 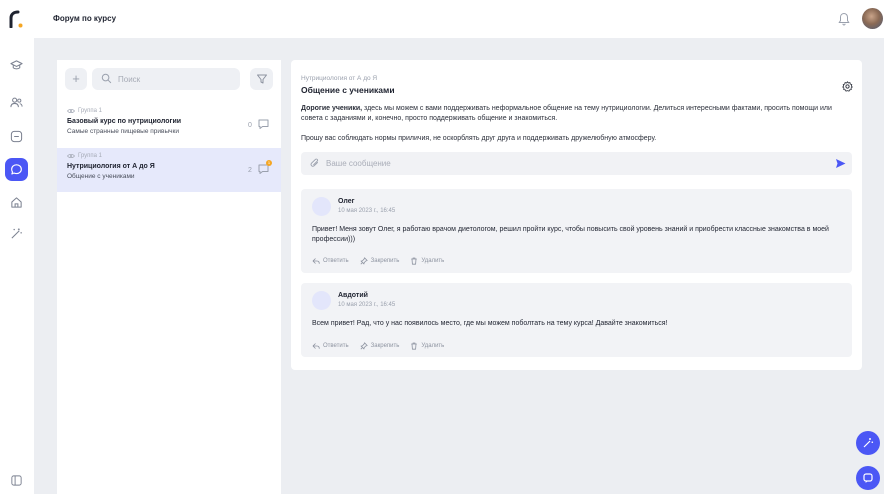 What do you see at coordinates (263, 124) in the screenshot?
I see `chat-messages-icon` at bounding box center [263, 124].